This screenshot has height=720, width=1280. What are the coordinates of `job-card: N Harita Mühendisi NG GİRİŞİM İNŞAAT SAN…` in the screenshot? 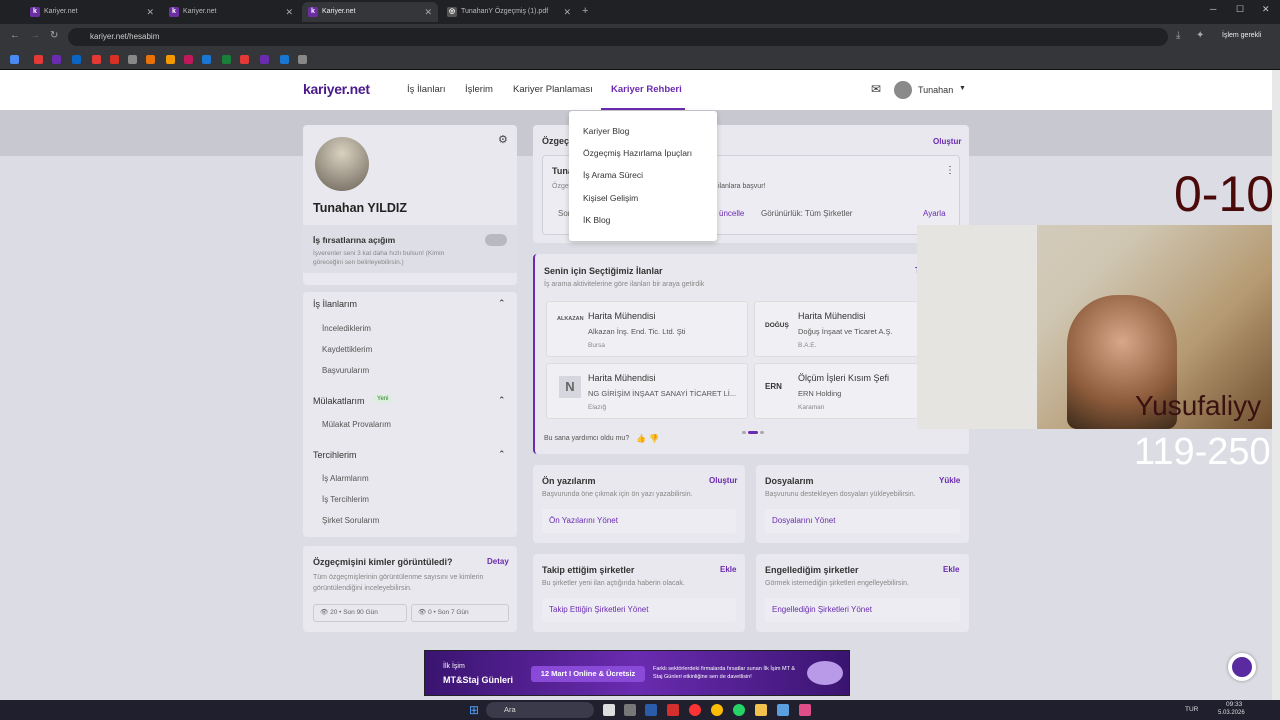 It's located at (647, 391).